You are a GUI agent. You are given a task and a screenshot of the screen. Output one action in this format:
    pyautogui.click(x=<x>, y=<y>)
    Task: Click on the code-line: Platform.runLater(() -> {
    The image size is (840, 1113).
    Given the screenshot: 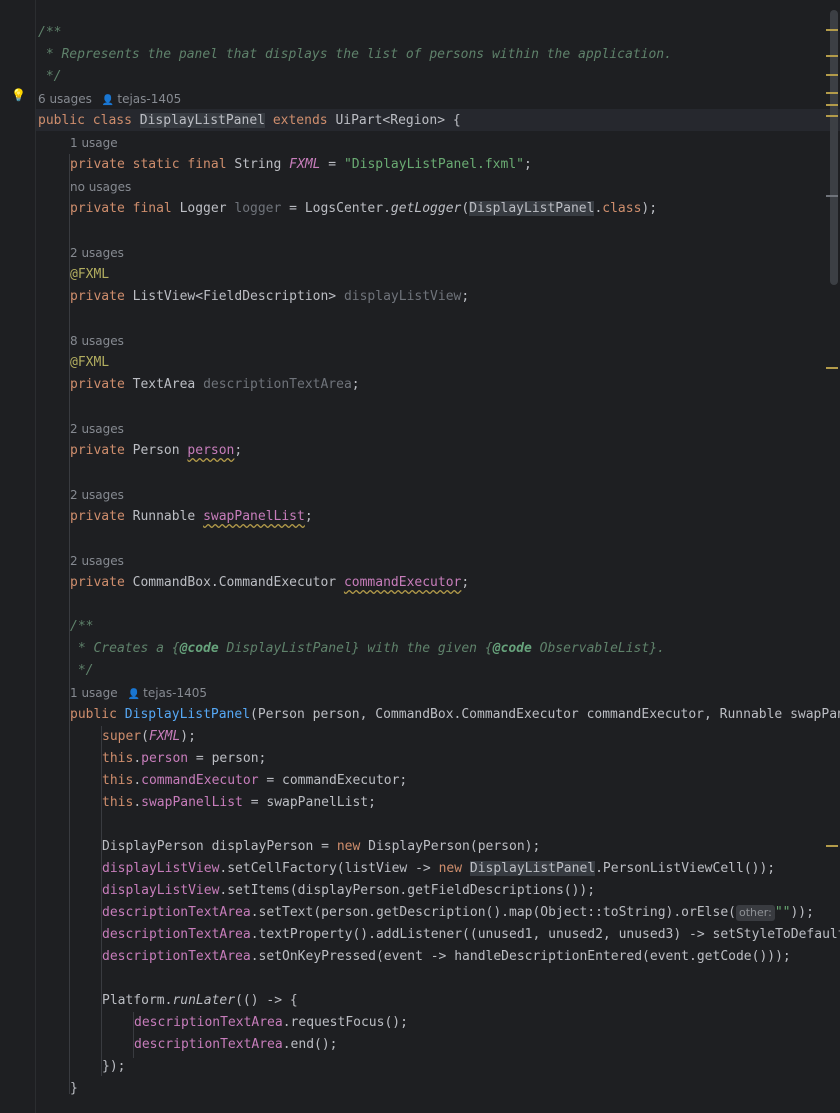 What is the action you would take?
    pyautogui.click(x=200, y=1000)
    